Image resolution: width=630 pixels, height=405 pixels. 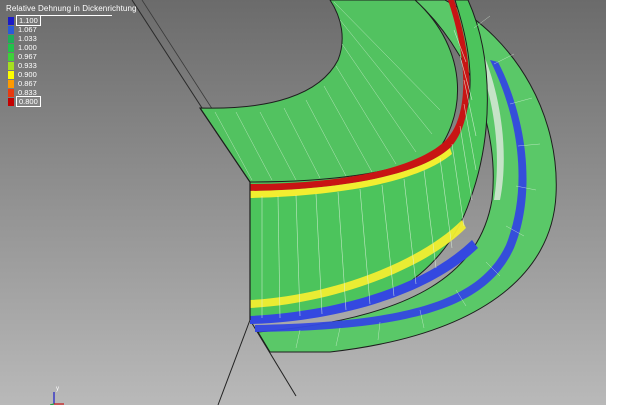 I want to click on legend-value: 0.800, so click(x=28, y=101).